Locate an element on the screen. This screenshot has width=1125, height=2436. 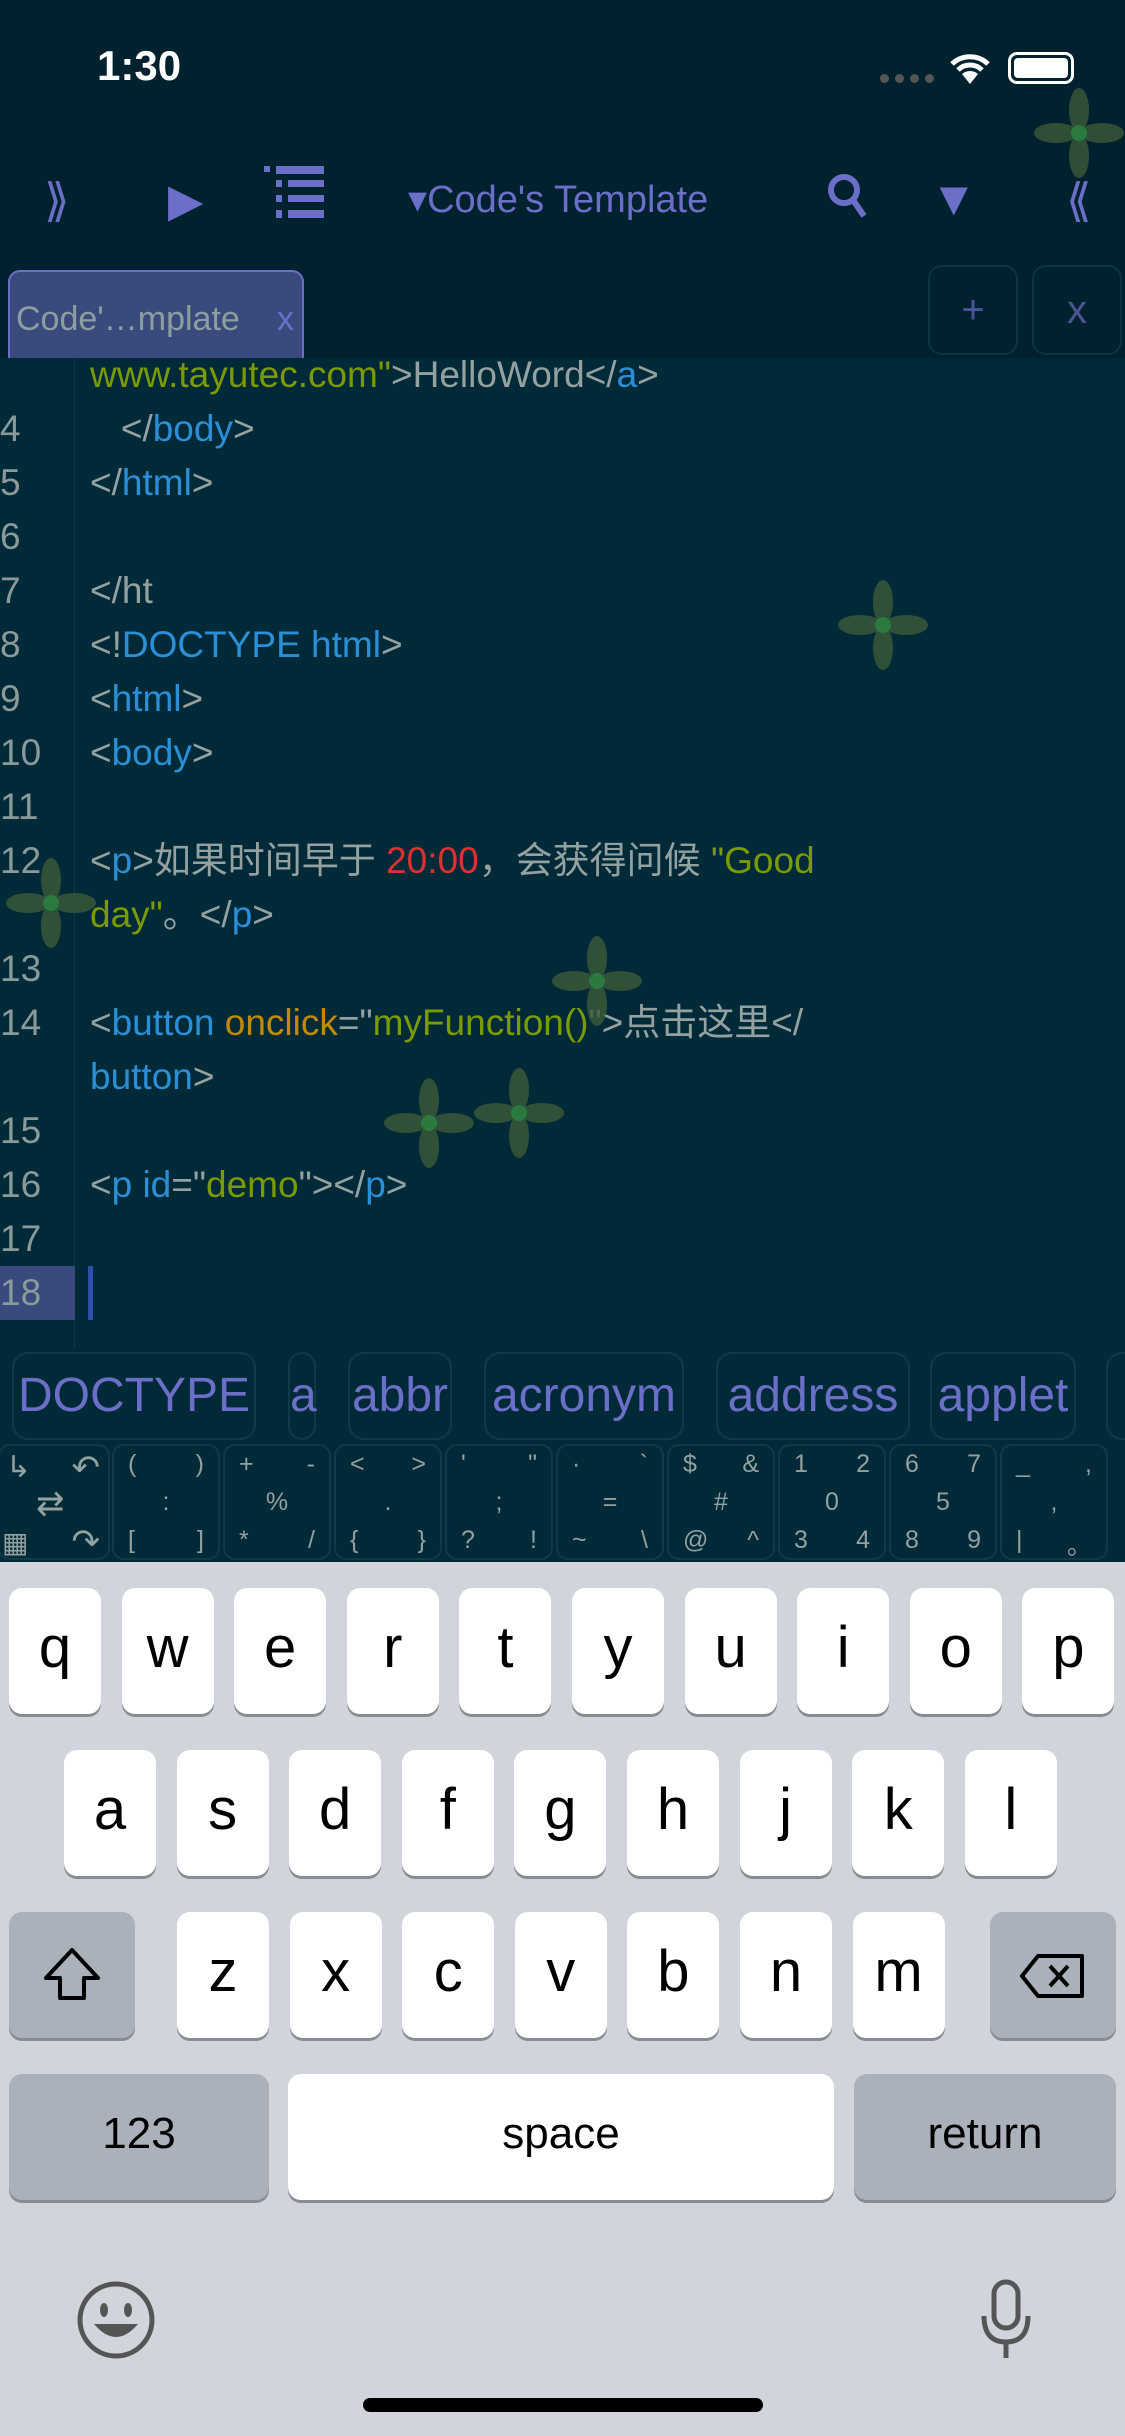
code-line: day"。</p> is located at coordinates (182, 915).